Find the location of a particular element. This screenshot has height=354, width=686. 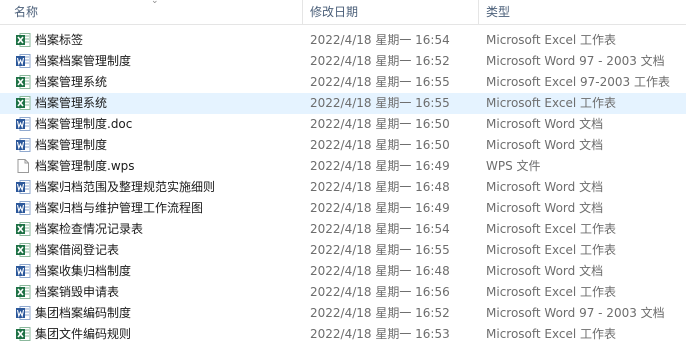

column-header-type: 类型 is located at coordinates (498, 12).